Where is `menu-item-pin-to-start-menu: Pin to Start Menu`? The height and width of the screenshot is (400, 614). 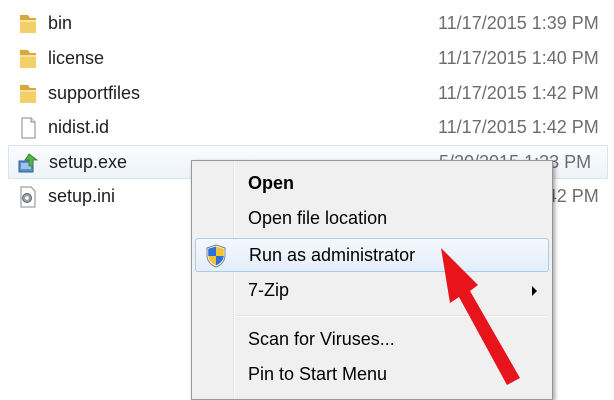 menu-item-pin-to-start-menu: Pin to Start Menu is located at coordinates (372, 375).